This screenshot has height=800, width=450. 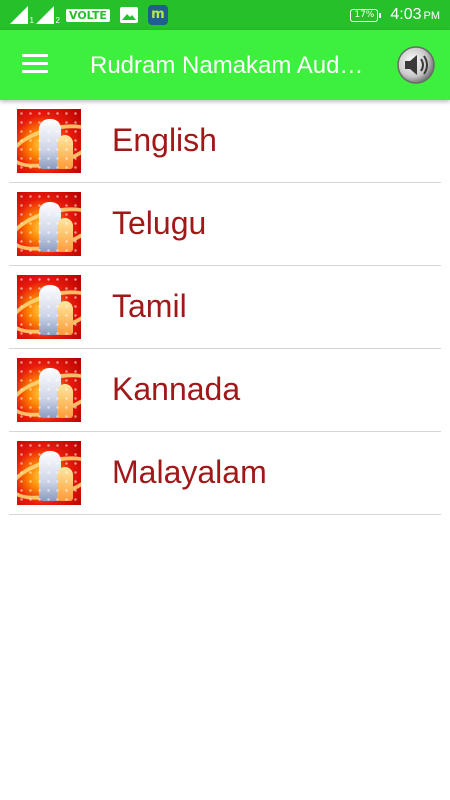 What do you see at coordinates (416, 65) in the screenshot?
I see `speaker-icon` at bounding box center [416, 65].